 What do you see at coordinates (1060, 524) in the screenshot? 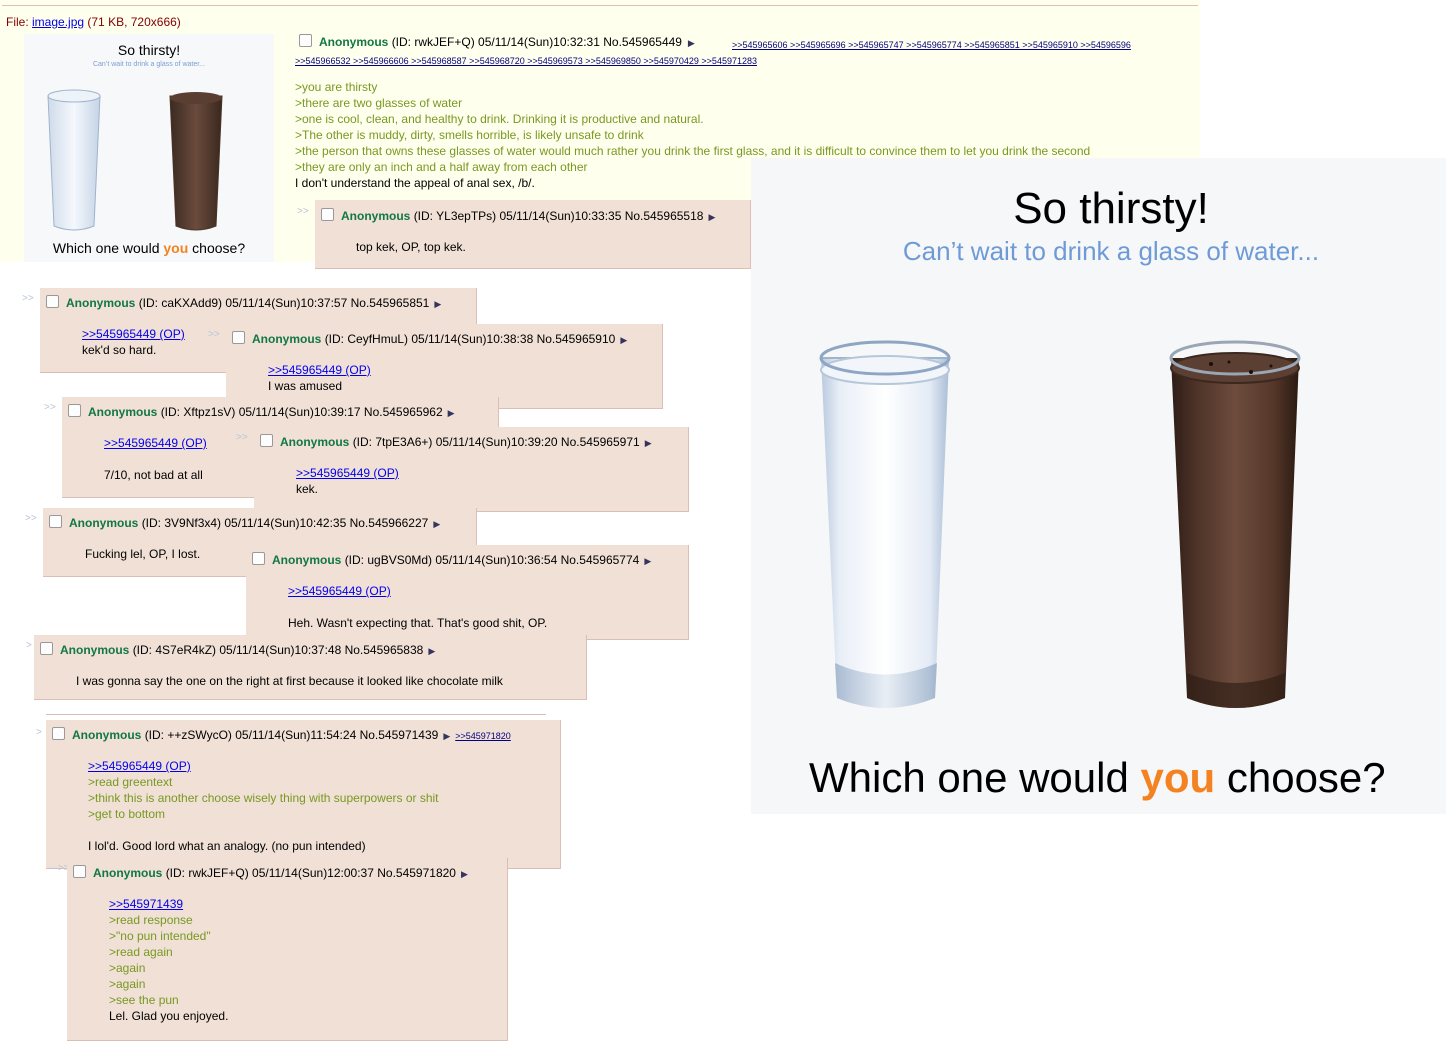
I see `glasses-illustration` at bounding box center [1060, 524].